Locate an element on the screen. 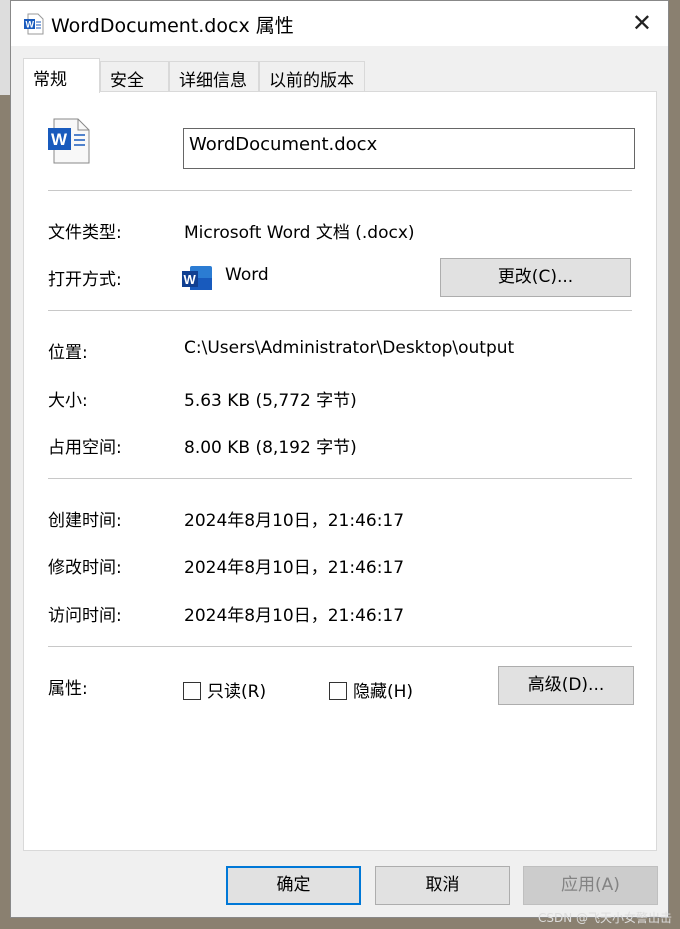 The image size is (680, 929). apply-button: 应用(A) is located at coordinates (590, 885).